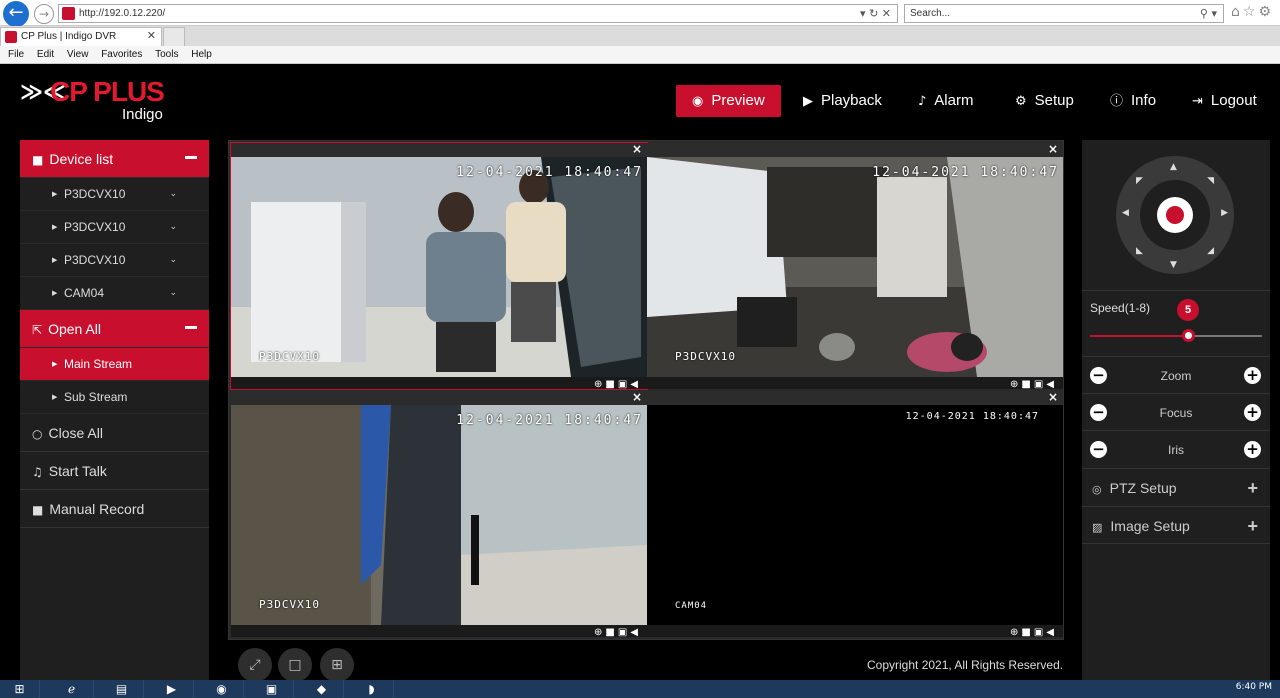 The image size is (1280, 698). What do you see at coordinates (1252, 375) in the screenshot?
I see `zoom-in-button: +` at bounding box center [1252, 375].